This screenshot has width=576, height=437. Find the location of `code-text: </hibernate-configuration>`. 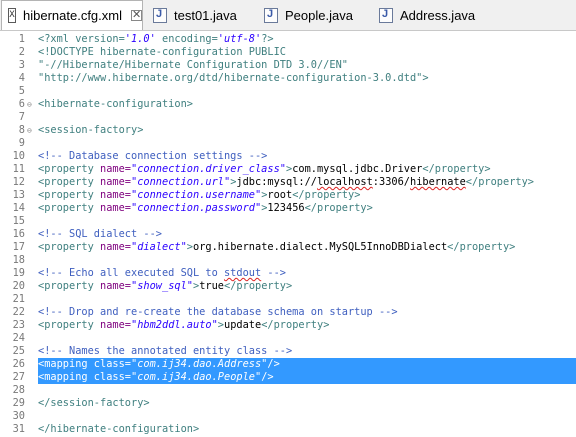

code-text: </hibernate-configuration> is located at coordinates (118, 429).